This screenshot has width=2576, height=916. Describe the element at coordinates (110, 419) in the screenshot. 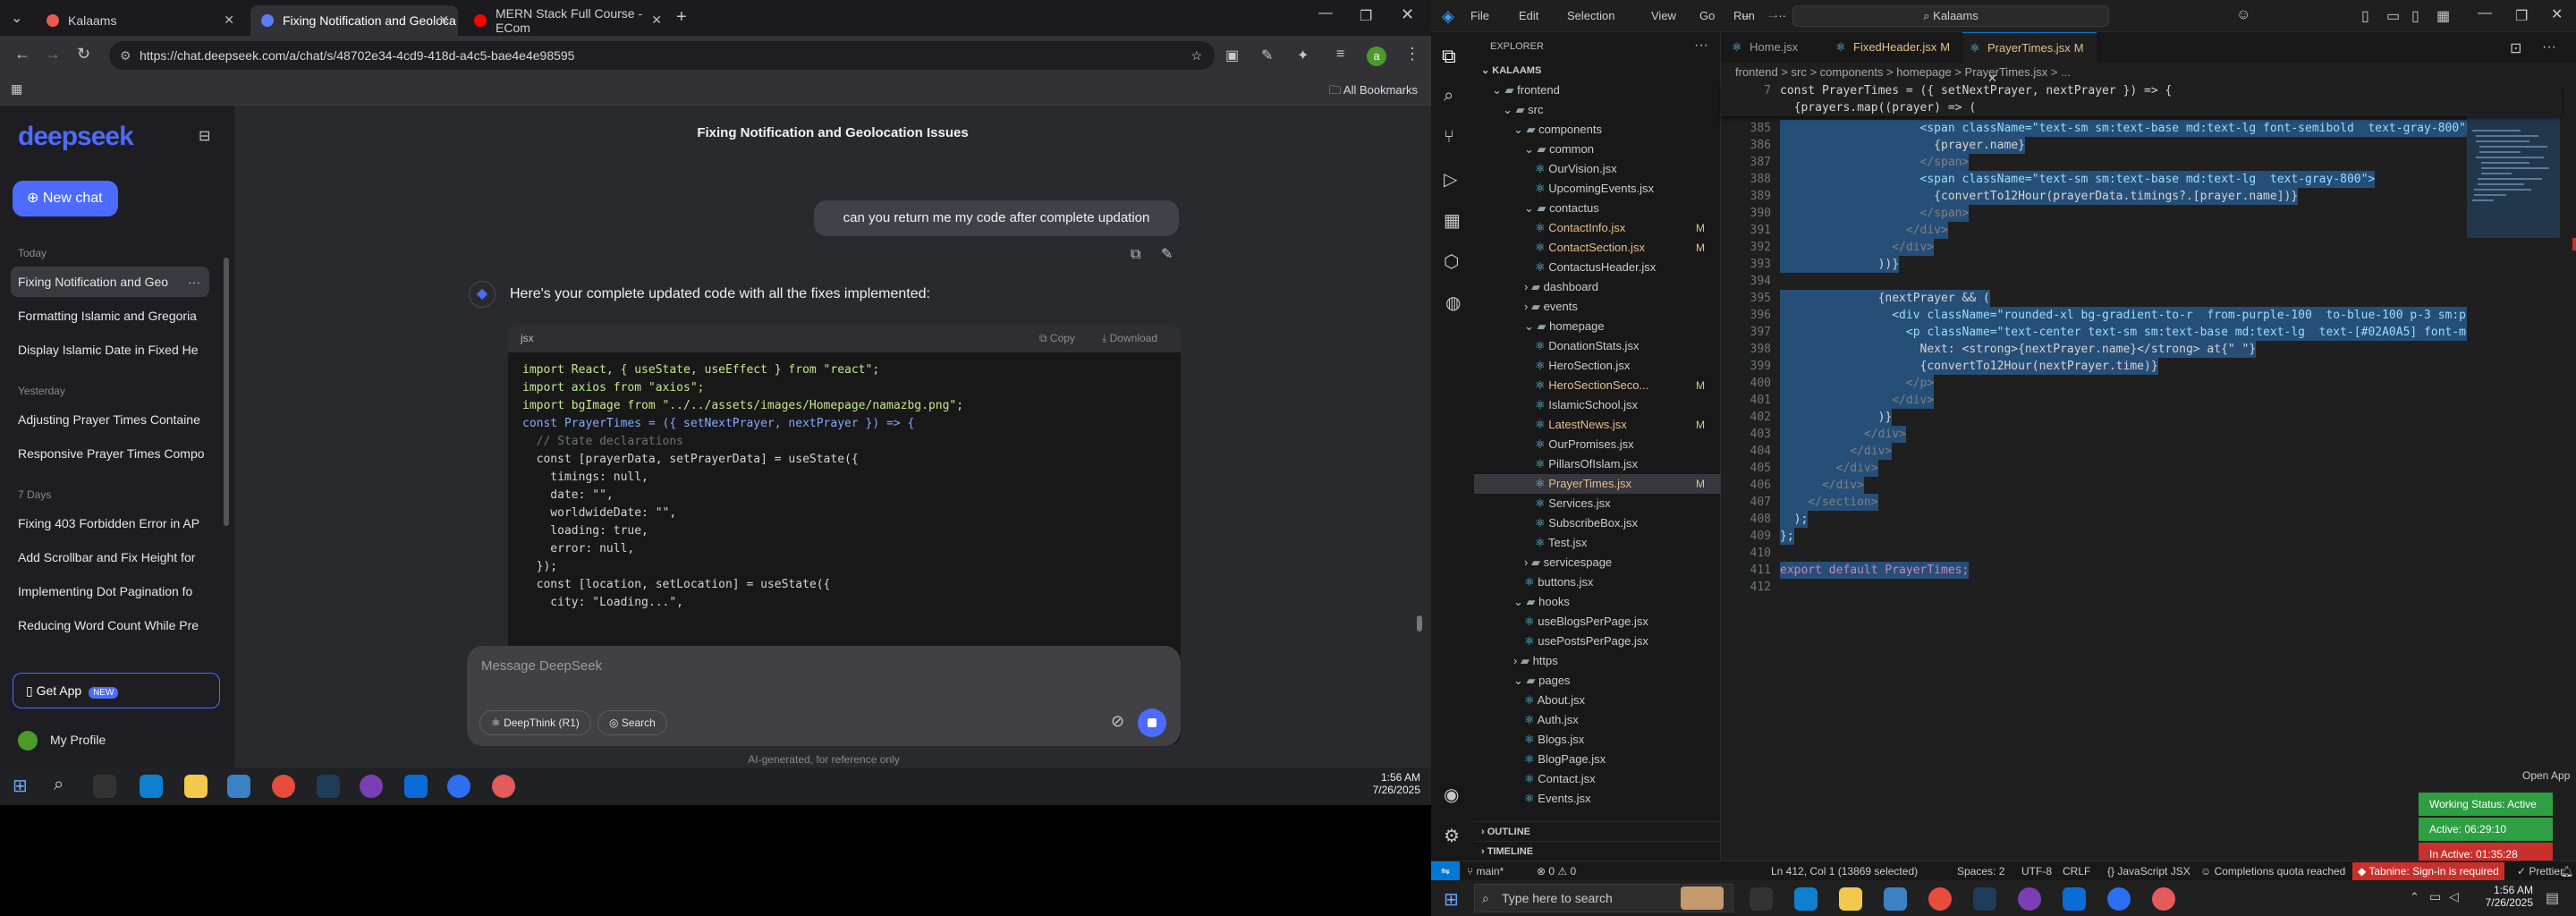

I see `chat-history-item: Adjusting Prayer Times Containe` at that location.